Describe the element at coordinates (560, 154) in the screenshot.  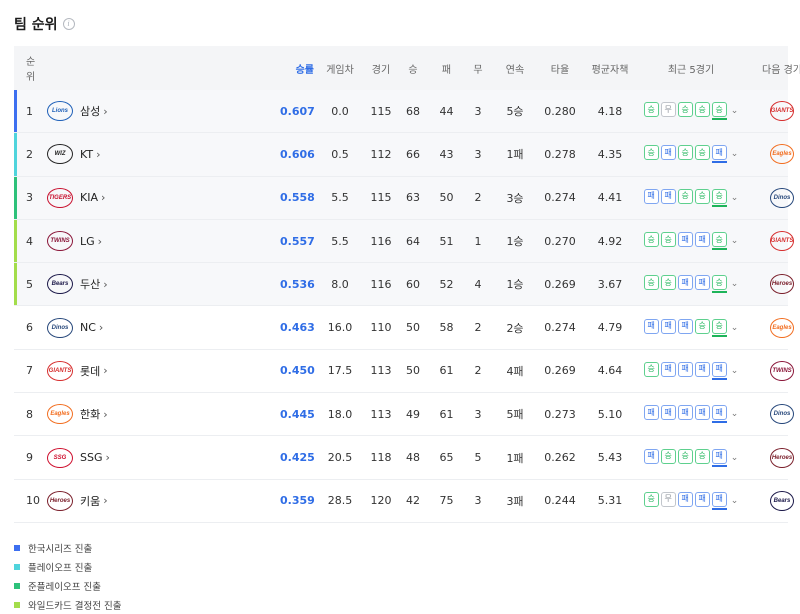
I see `avg-cell: 0.278` at that location.